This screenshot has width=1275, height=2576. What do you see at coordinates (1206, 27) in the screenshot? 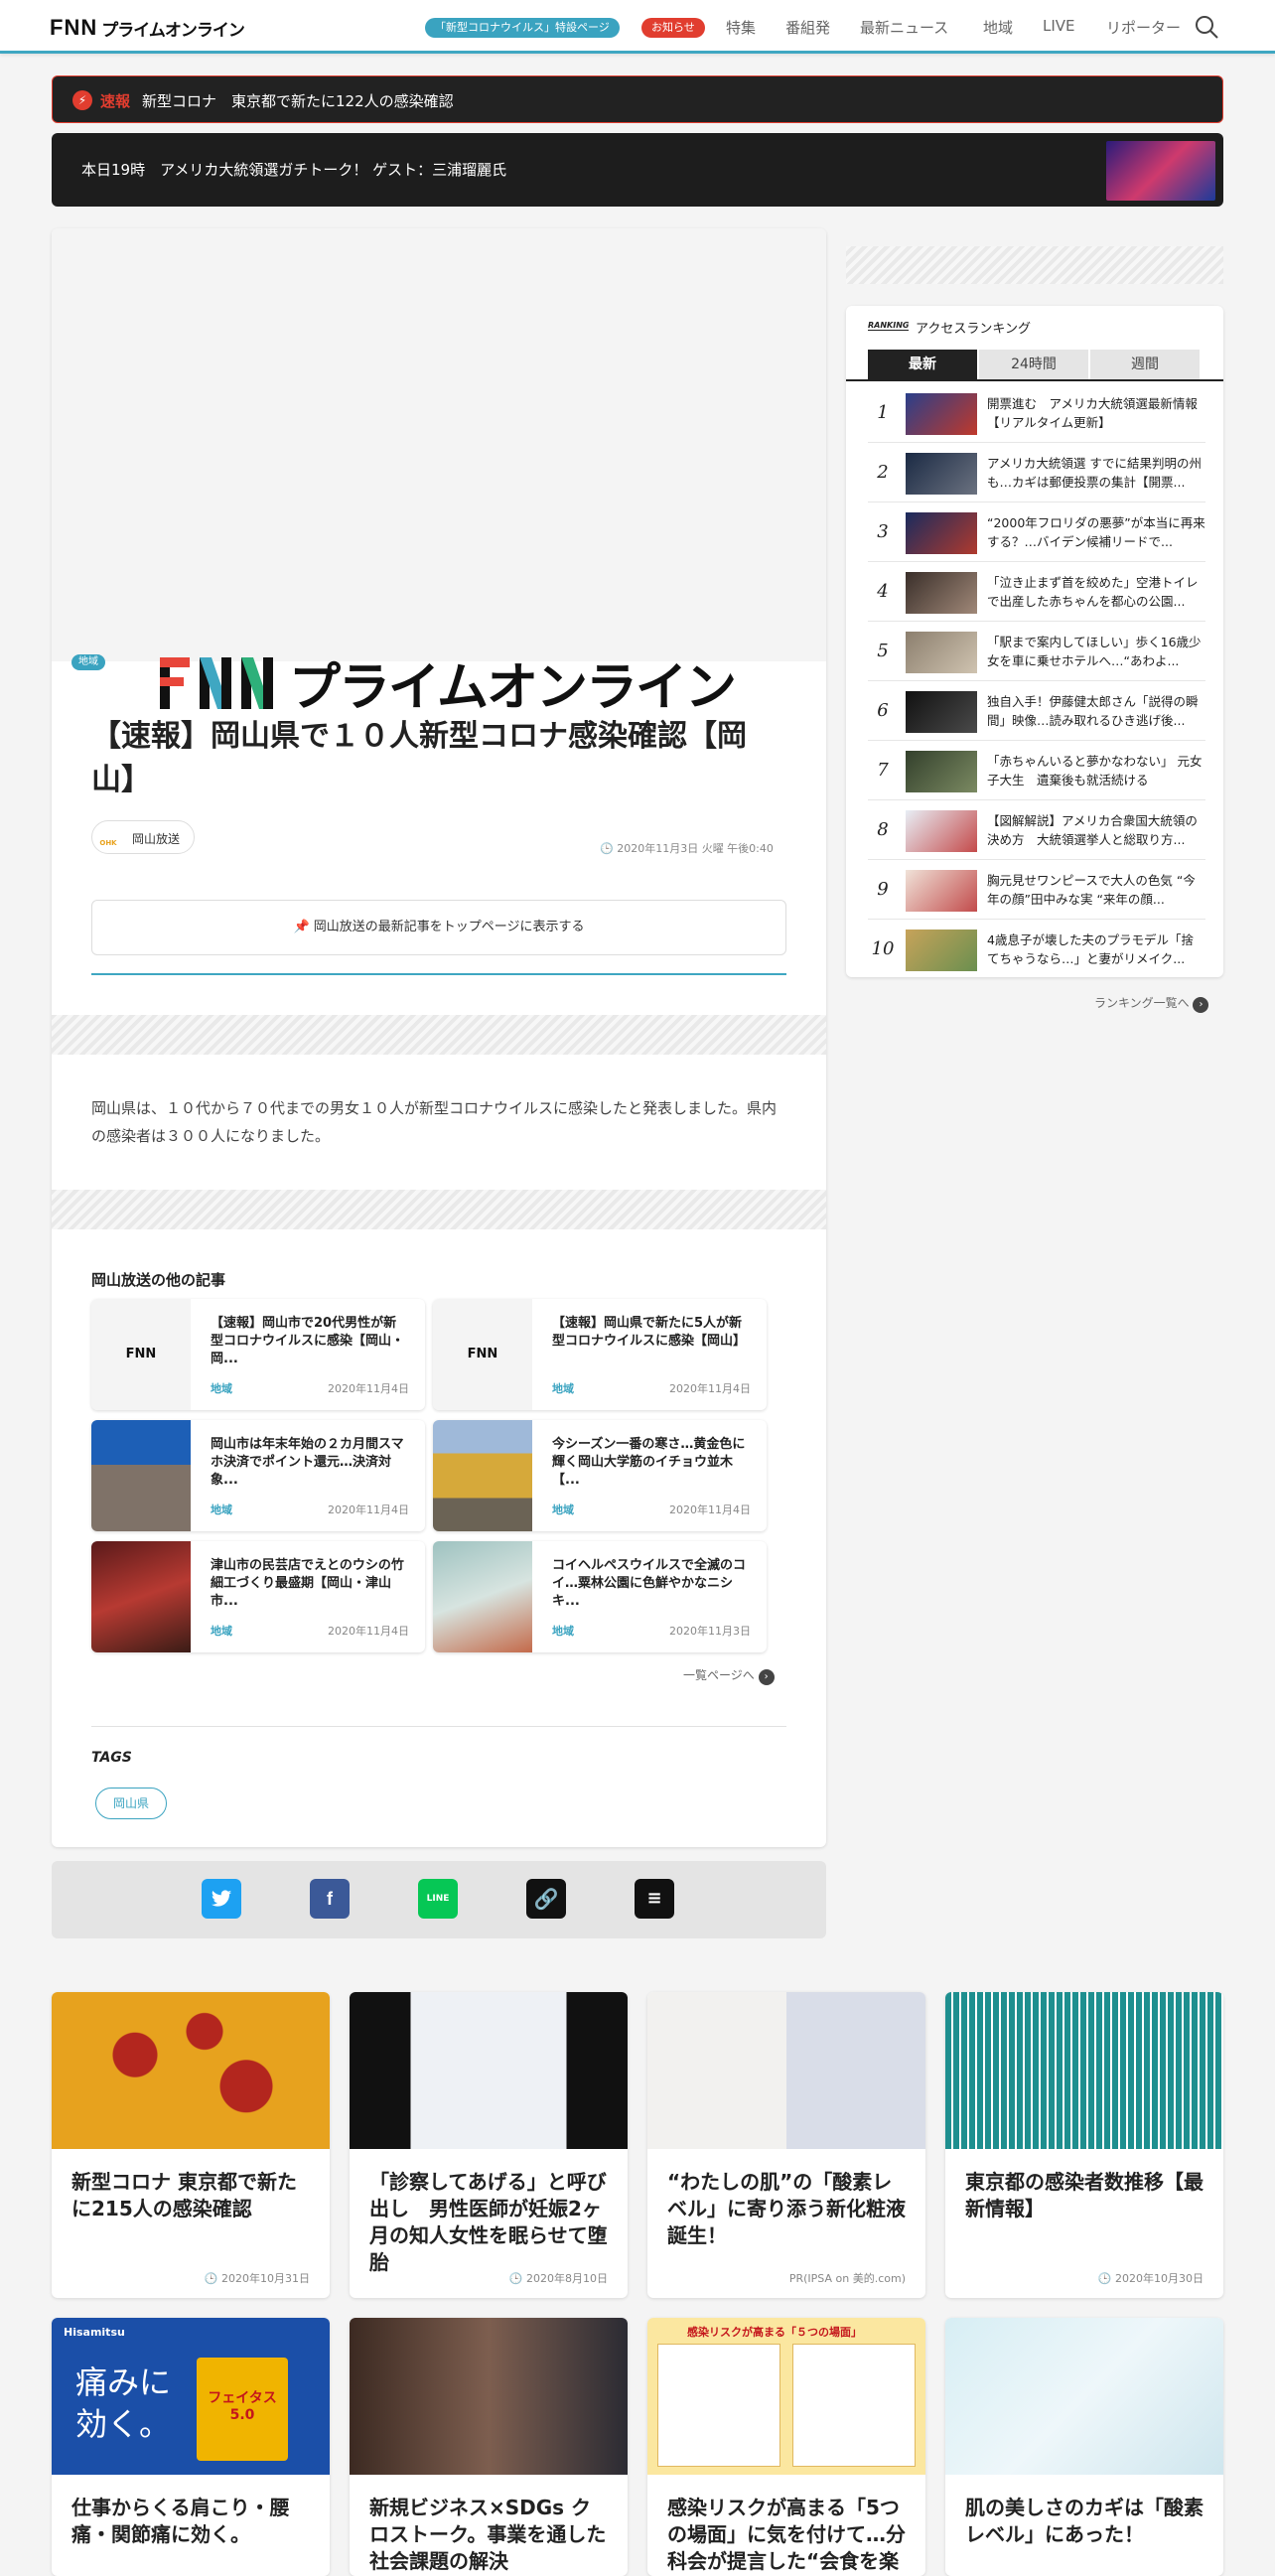
I see `search-icon` at bounding box center [1206, 27].